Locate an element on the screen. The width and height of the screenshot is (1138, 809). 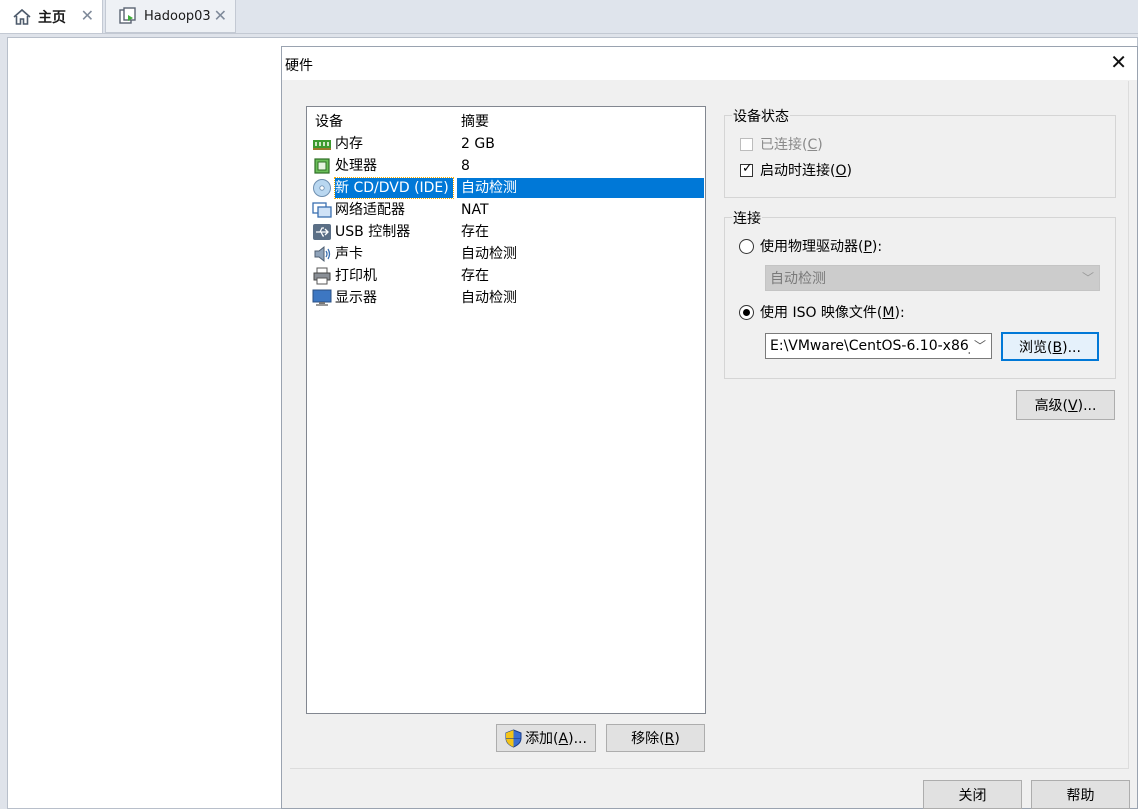
tab-hadoop03: Hadoop03 ✕ is located at coordinates (170, 16).